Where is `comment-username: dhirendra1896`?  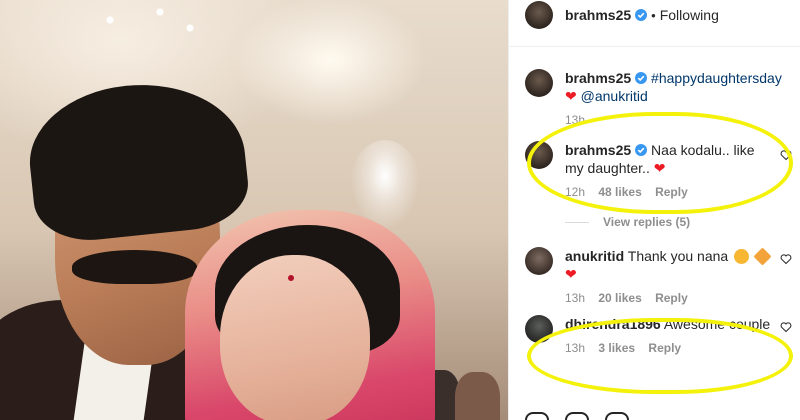
comment-username: dhirendra1896 is located at coordinates (613, 324).